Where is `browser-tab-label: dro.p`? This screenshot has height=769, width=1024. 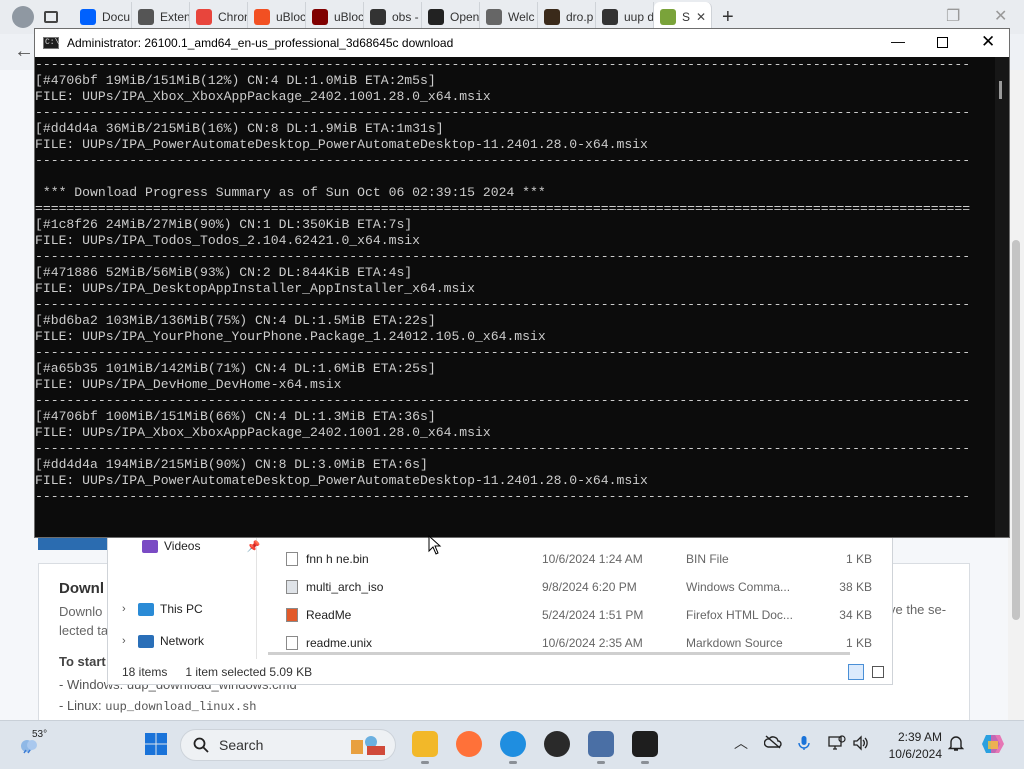
browser-tab-label: dro.p is located at coordinates (580, 17).